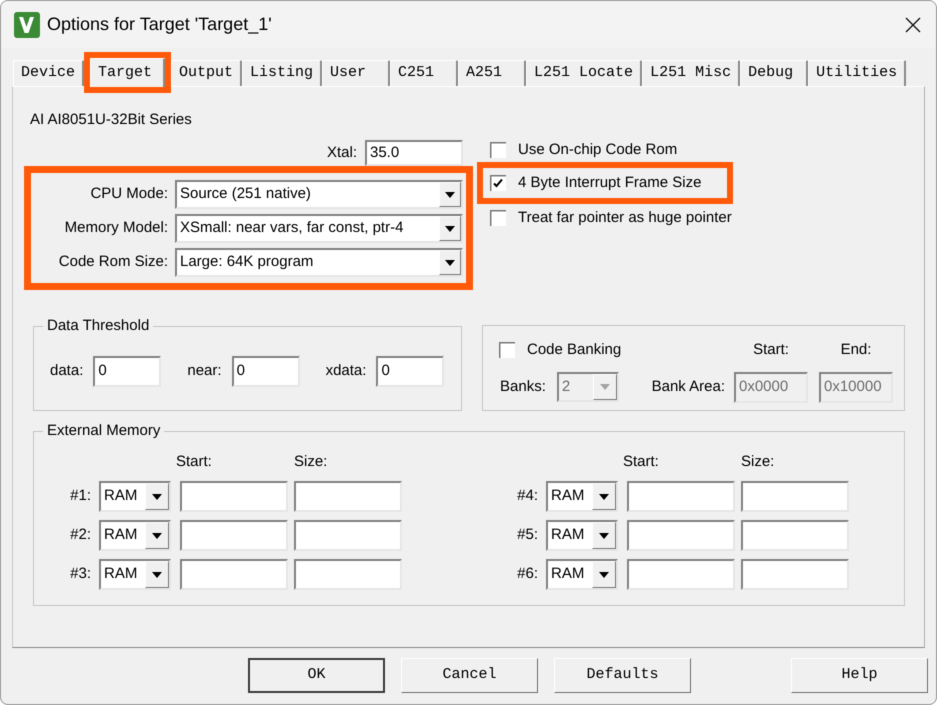  I want to click on group-title: Data Threshold, so click(98, 326).